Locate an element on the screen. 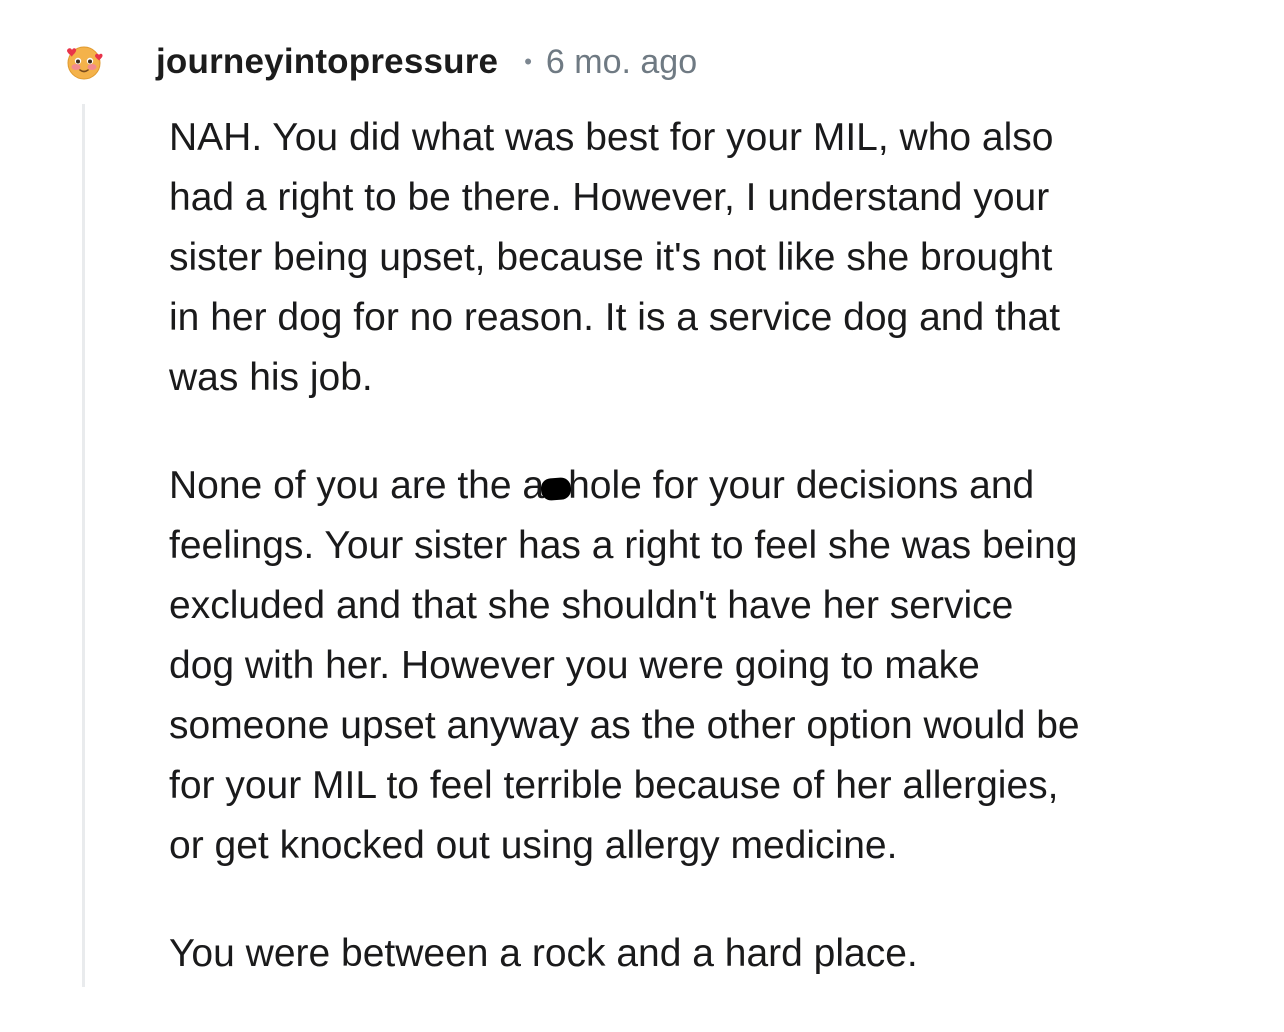 The width and height of the screenshot is (1284, 1032). comment-header: journeyintopressure • 6 mo. ago is located at coordinates (426, 62).